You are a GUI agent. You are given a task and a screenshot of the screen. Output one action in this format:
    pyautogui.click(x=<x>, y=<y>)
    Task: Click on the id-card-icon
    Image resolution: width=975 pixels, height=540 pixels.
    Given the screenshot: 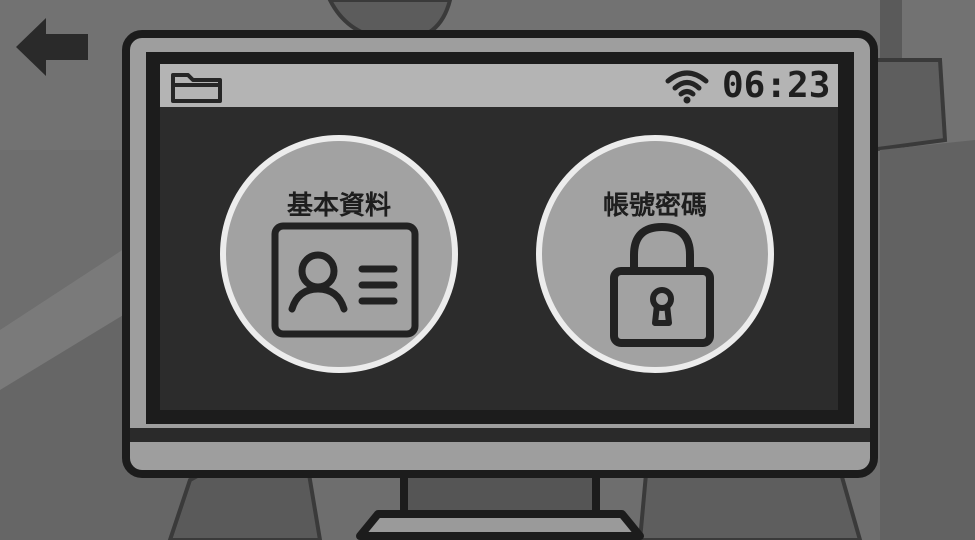 What is the action you would take?
    pyautogui.click(x=345, y=280)
    